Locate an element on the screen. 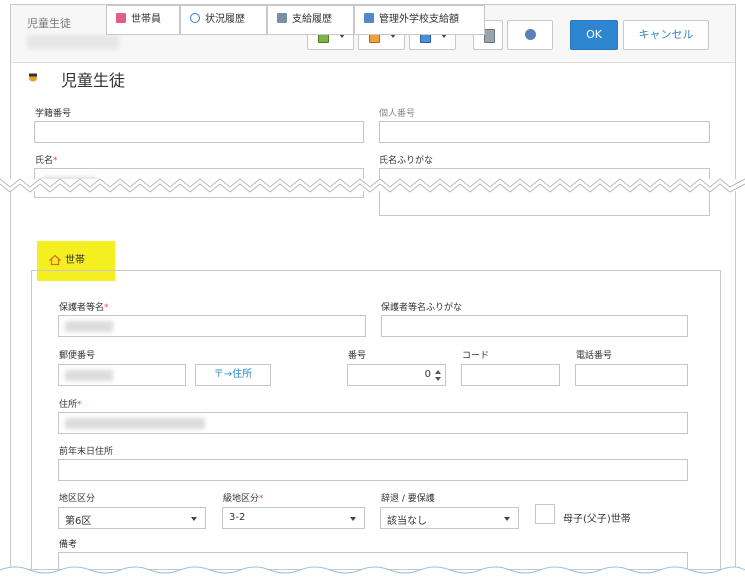 Image resolution: width=745 pixels, height=584 pixels. postal-code-label: 郵便番号 is located at coordinates (77, 356).